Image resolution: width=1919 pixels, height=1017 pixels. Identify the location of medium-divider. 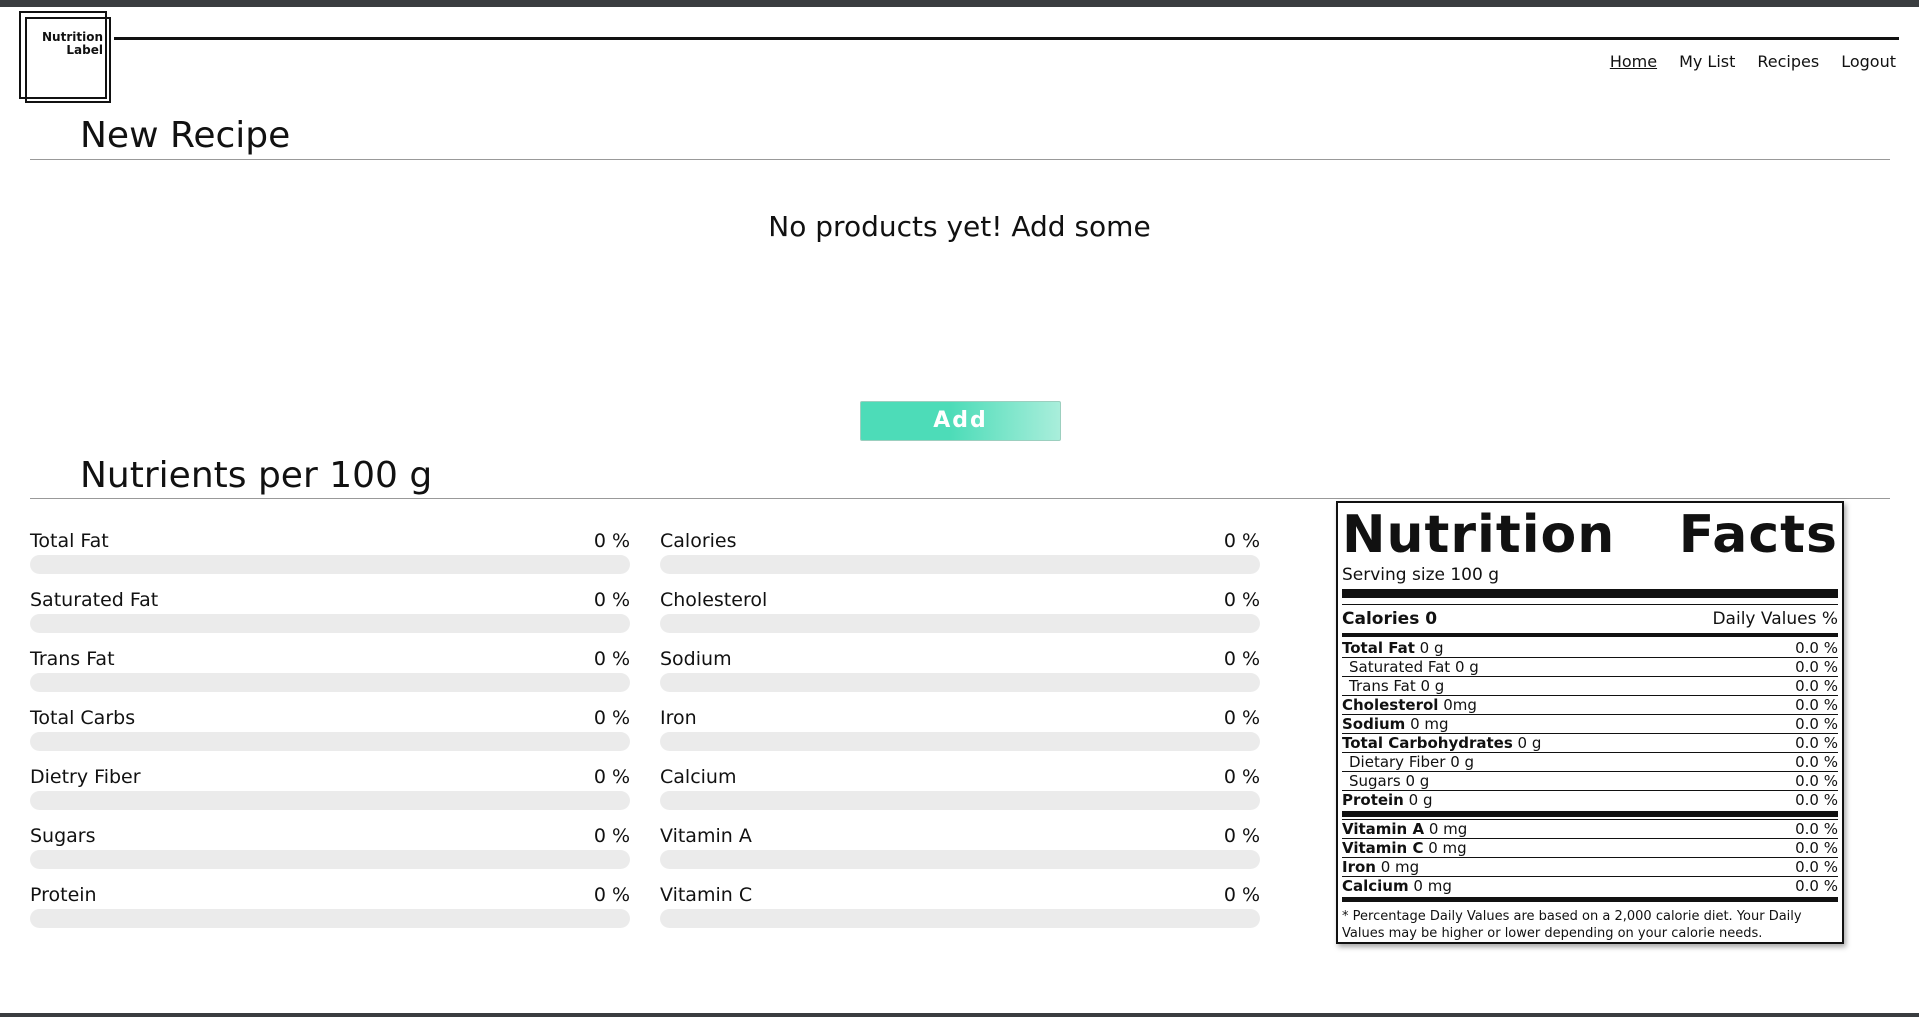
(1590, 635).